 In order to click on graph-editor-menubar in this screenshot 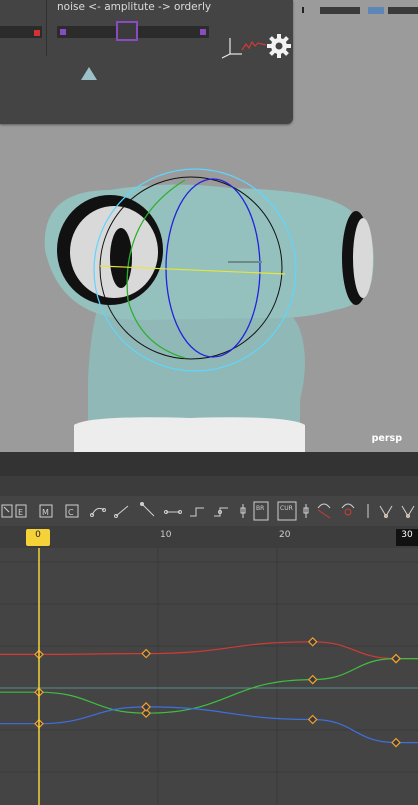, I will do `click(209, 464)`.